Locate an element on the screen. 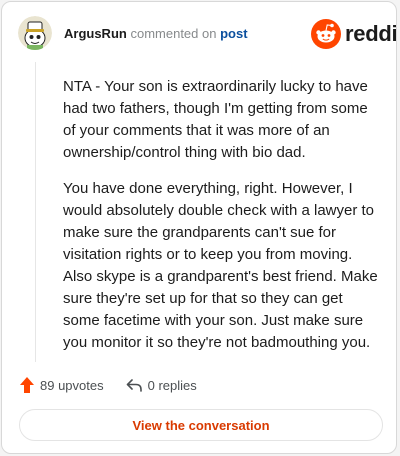 The height and width of the screenshot is (456, 400). reply-arrow-icon is located at coordinates (134, 385).